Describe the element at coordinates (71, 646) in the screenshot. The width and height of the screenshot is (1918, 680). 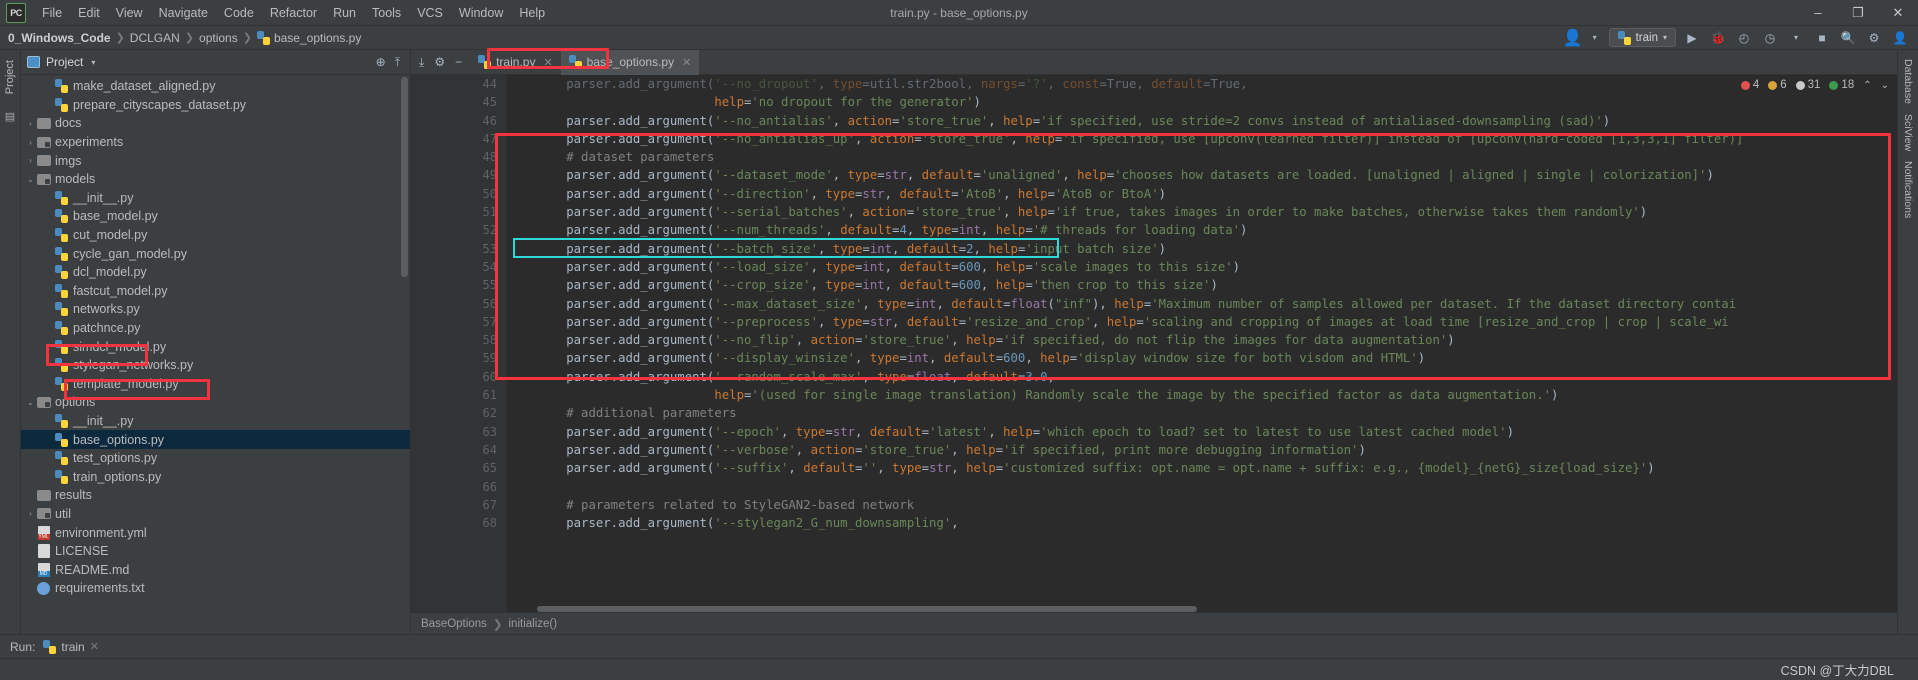
I see `run-tab-train: train ✕` at that location.